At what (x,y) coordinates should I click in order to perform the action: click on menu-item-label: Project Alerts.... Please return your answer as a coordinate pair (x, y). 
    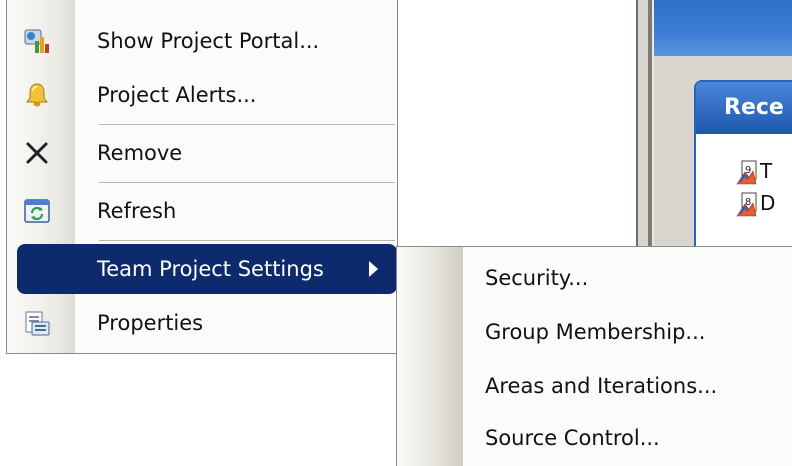
    Looking at the image, I should click on (177, 95).